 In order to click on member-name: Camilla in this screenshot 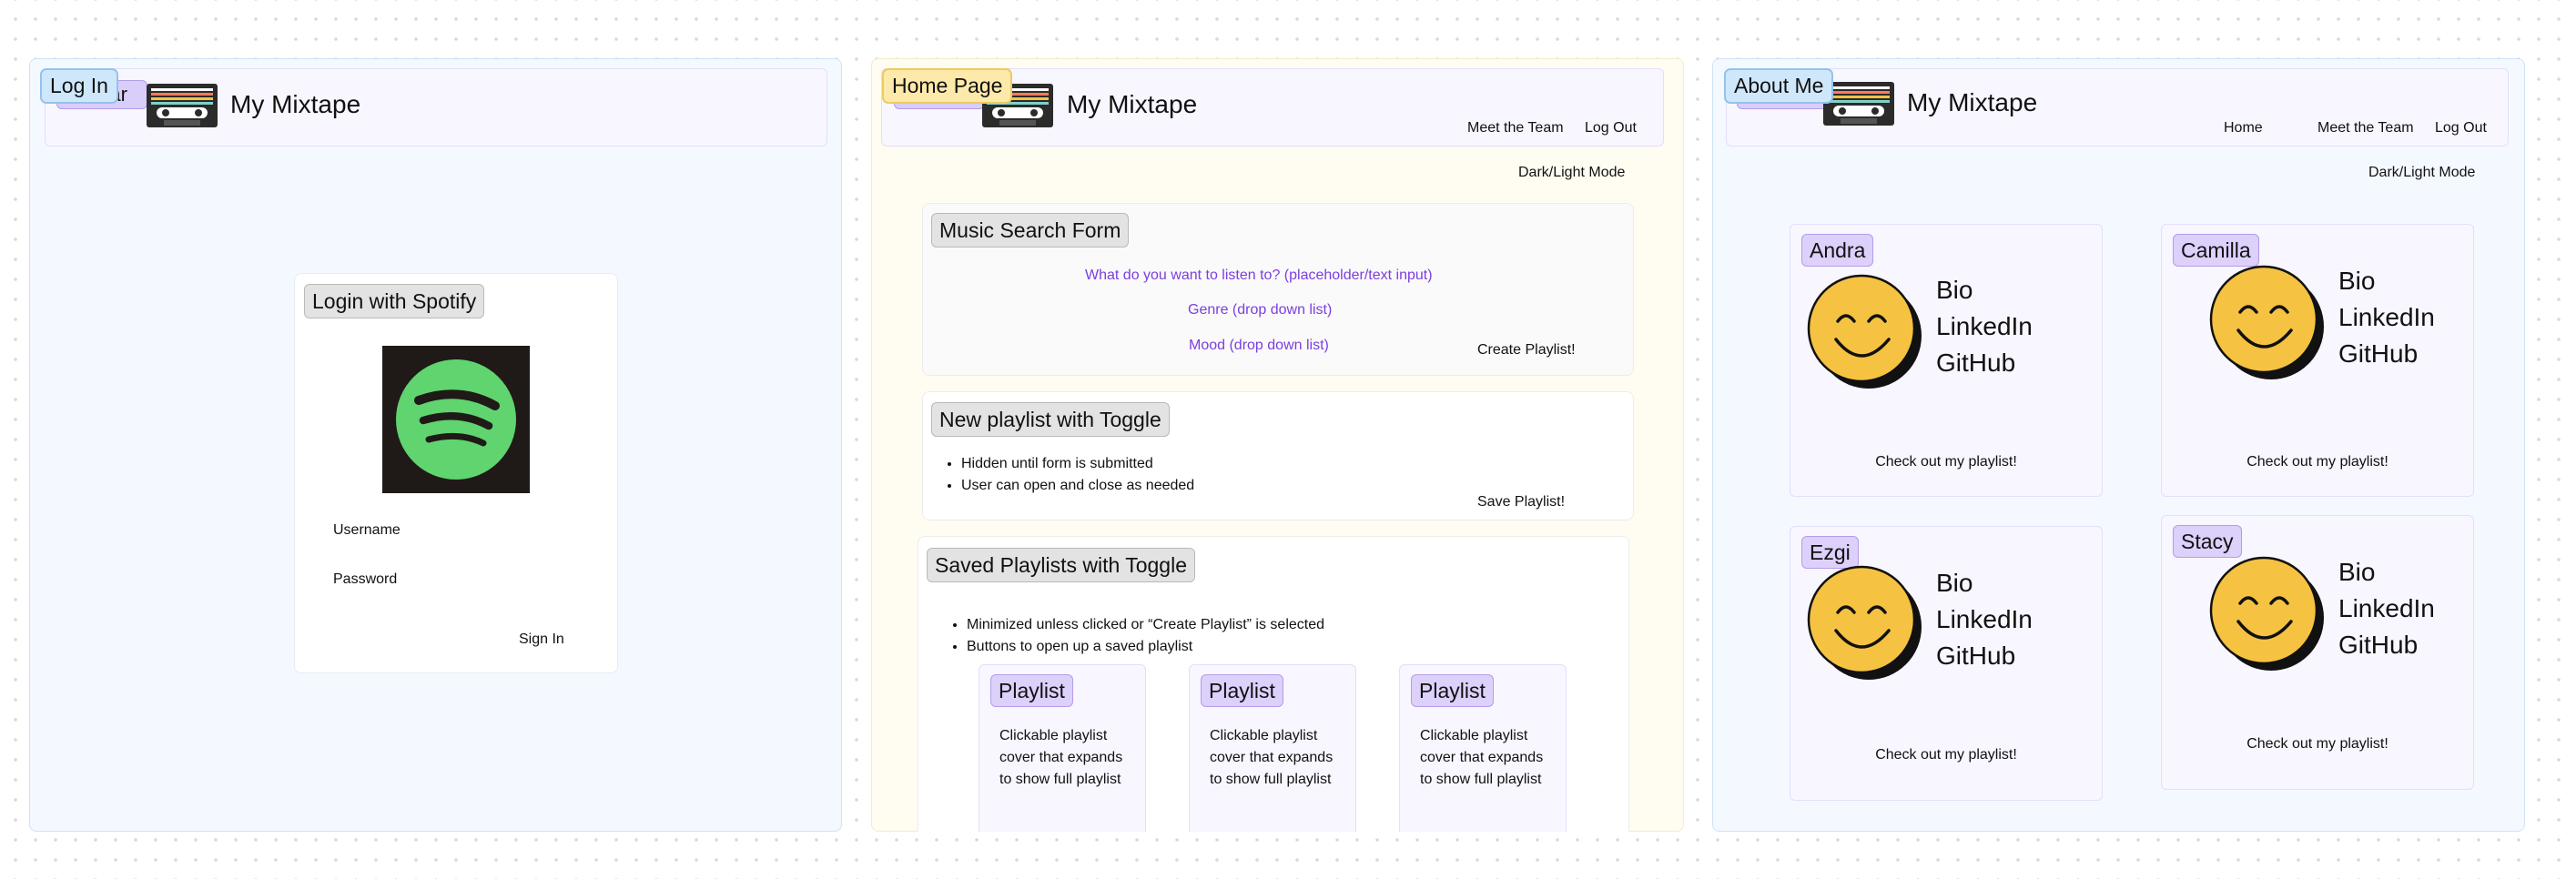, I will do `click(2216, 250)`.